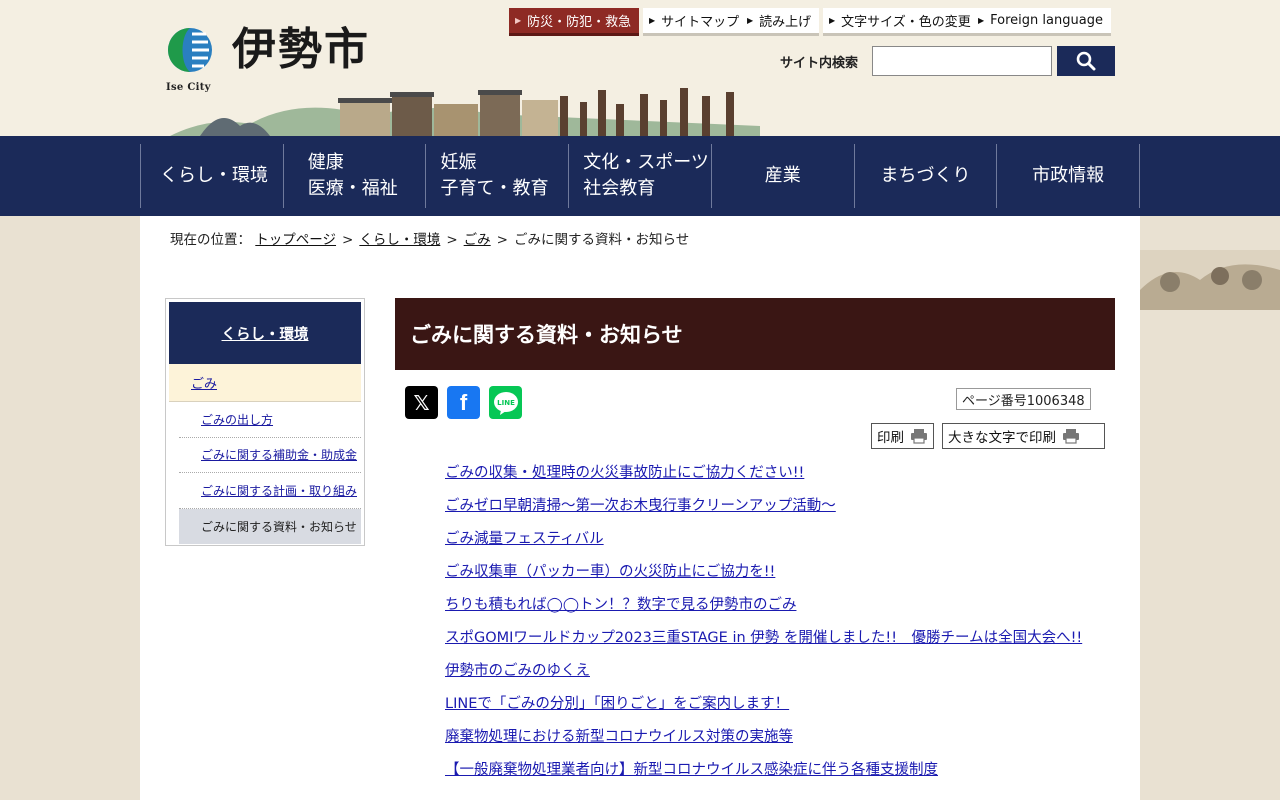 The width and height of the screenshot is (1280, 800). What do you see at coordinates (962, 61) in the screenshot?
I see `search-input` at bounding box center [962, 61].